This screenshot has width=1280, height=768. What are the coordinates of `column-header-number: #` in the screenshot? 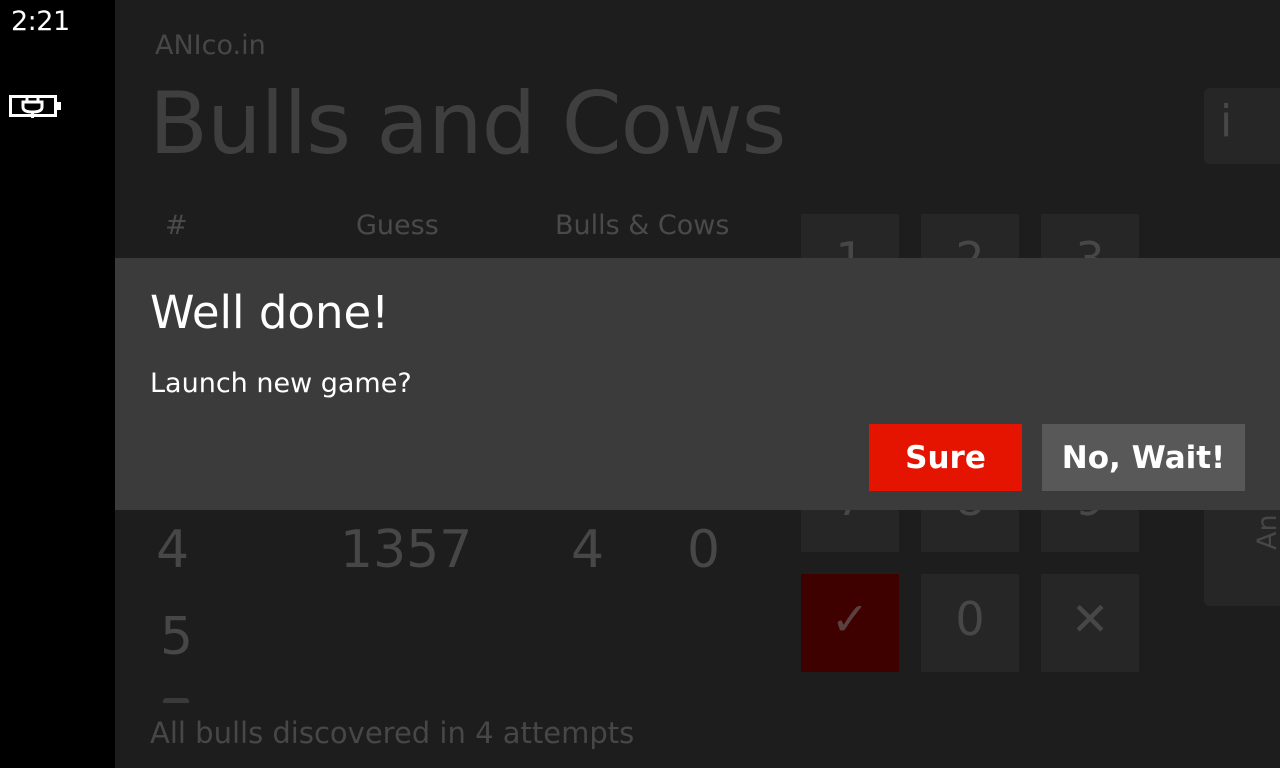 It's located at (176, 225).